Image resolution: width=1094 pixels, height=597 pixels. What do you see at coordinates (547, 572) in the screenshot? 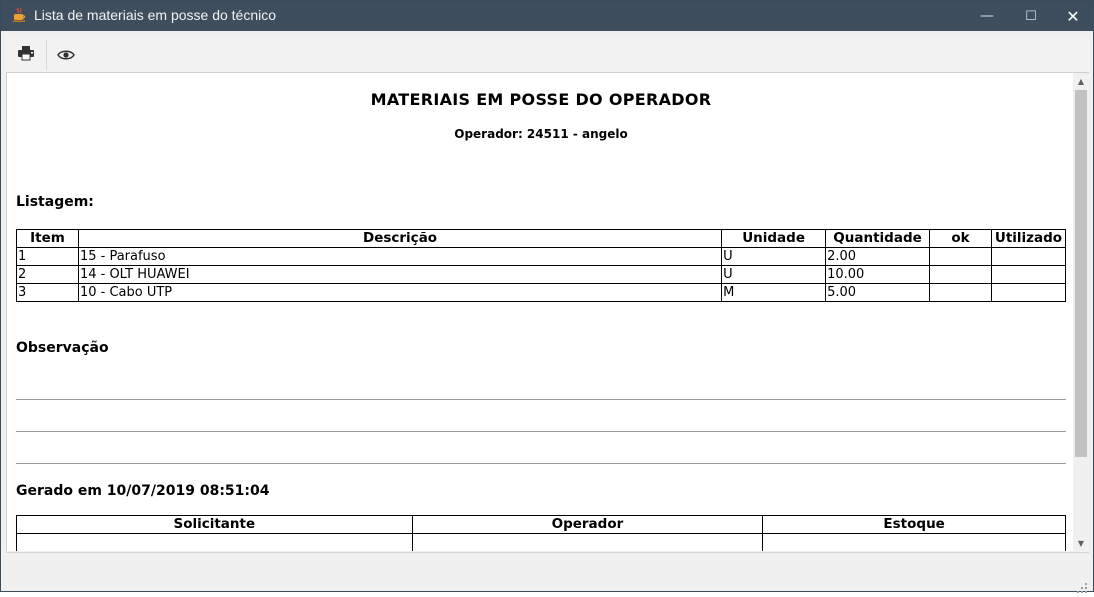
I see `status-bar` at bounding box center [547, 572].